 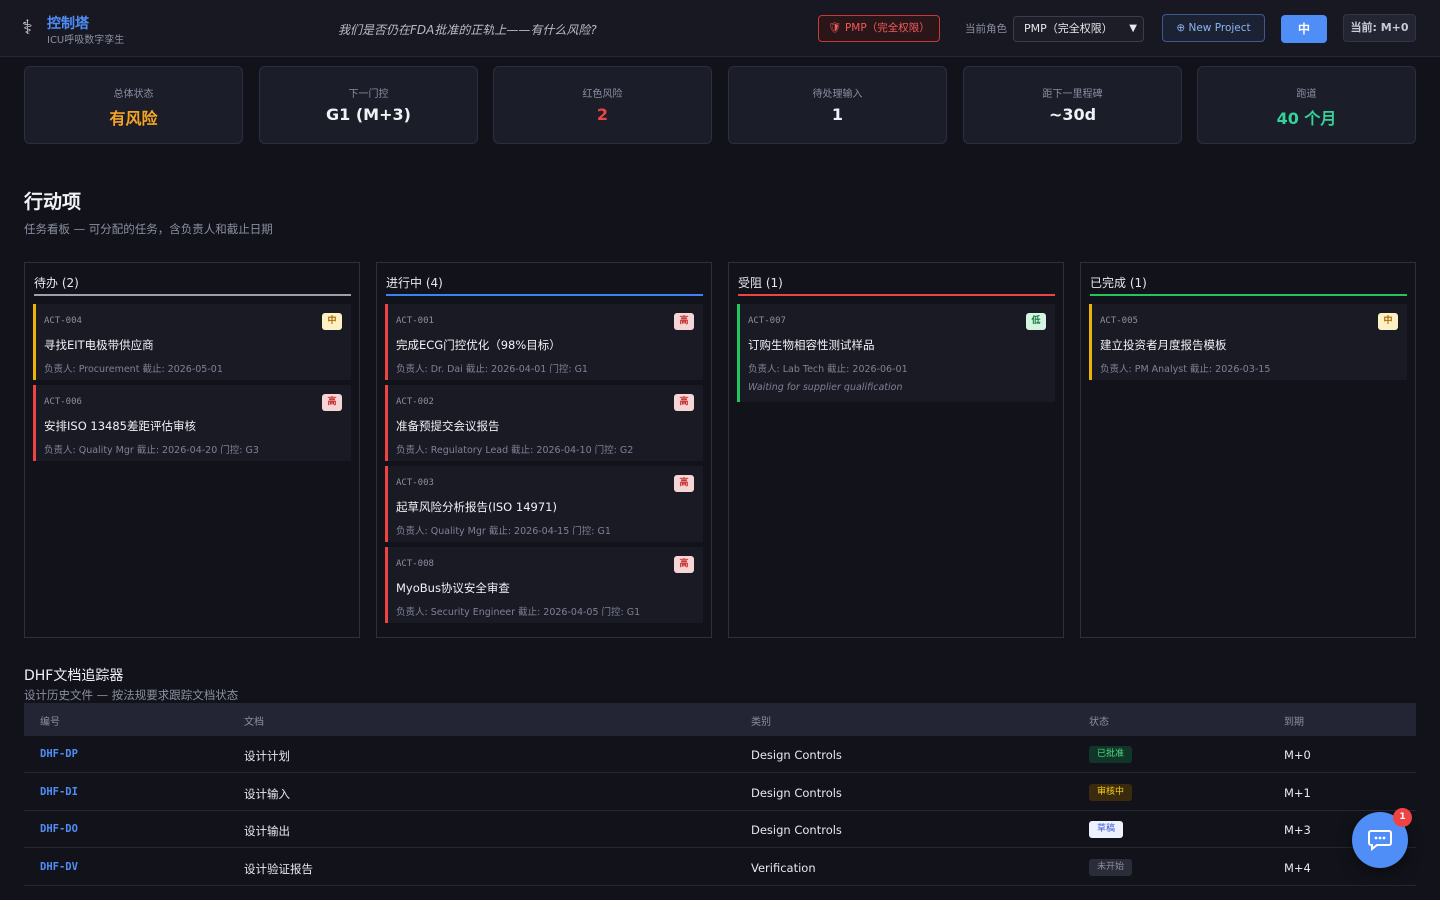 What do you see at coordinates (1306, 94) in the screenshot?
I see `kpi-label: 跑道` at bounding box center [1306, 94].